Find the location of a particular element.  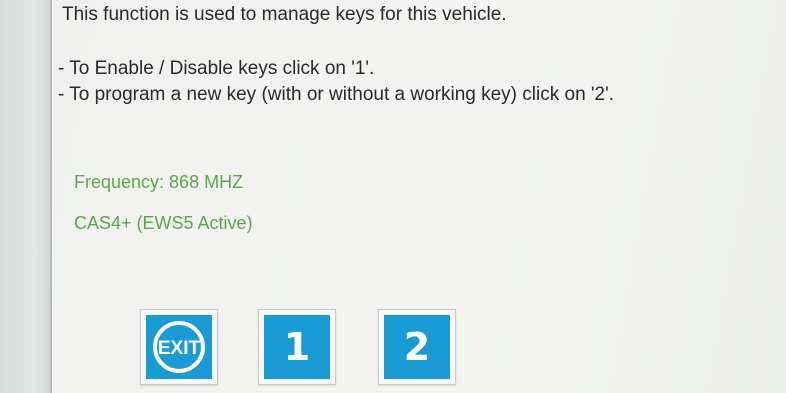

exit-button: EXIT is located at coordinates (179, 347).